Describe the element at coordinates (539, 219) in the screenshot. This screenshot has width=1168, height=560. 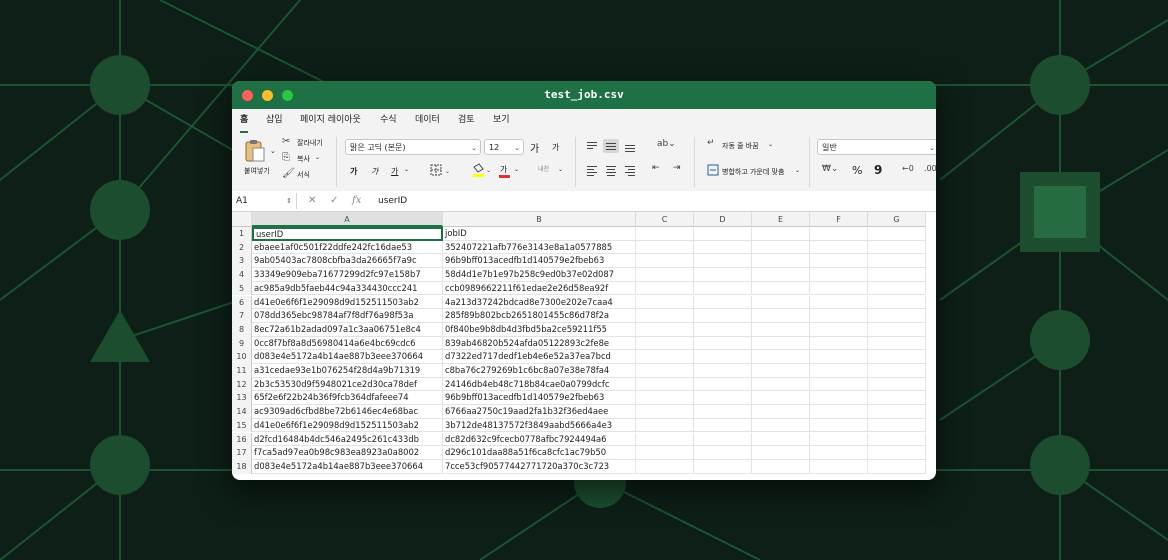
I see `column-header: B` at that location.